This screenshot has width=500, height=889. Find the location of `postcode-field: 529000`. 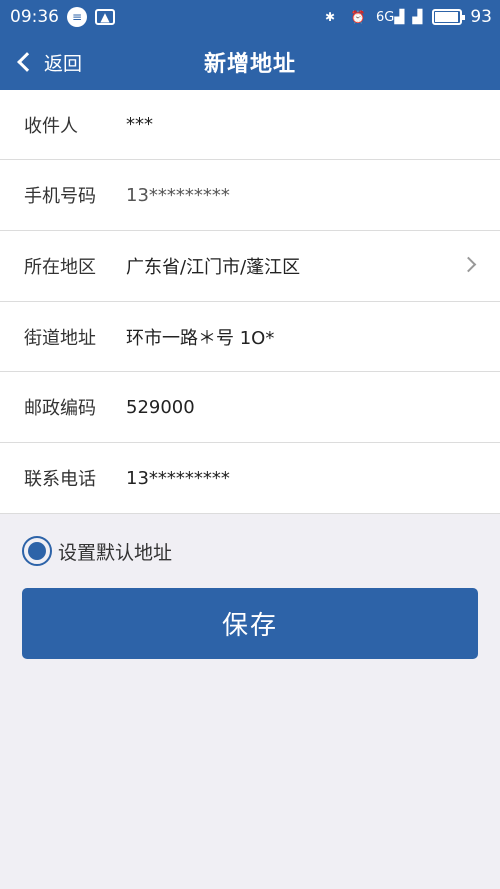

postcode-field: 529000 is located at coordinates (301, 407).